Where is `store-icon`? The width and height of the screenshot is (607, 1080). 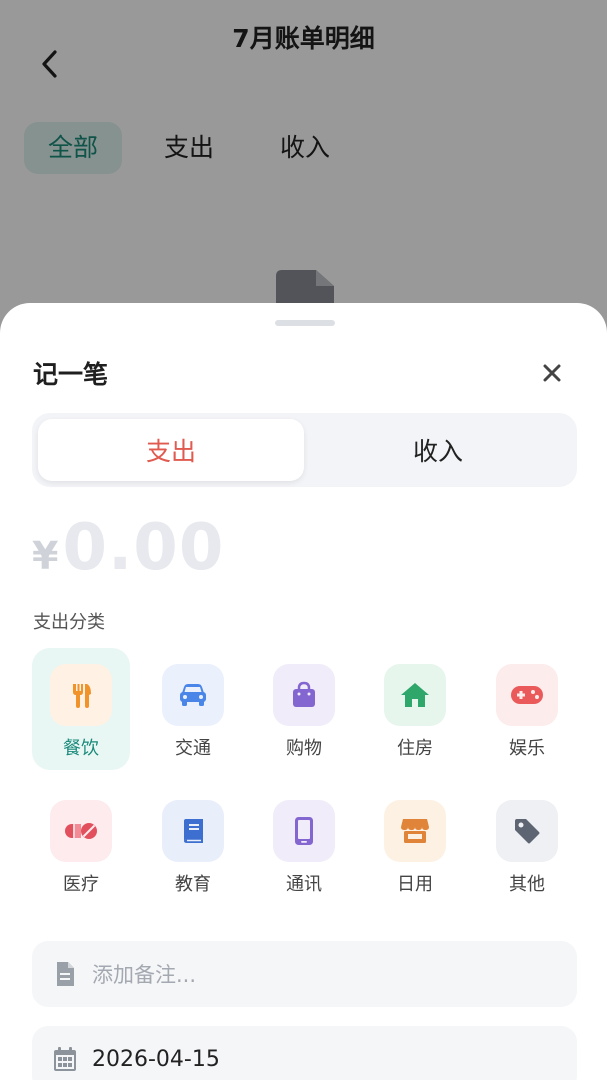
store-icon is located at coordinates (415, 831).